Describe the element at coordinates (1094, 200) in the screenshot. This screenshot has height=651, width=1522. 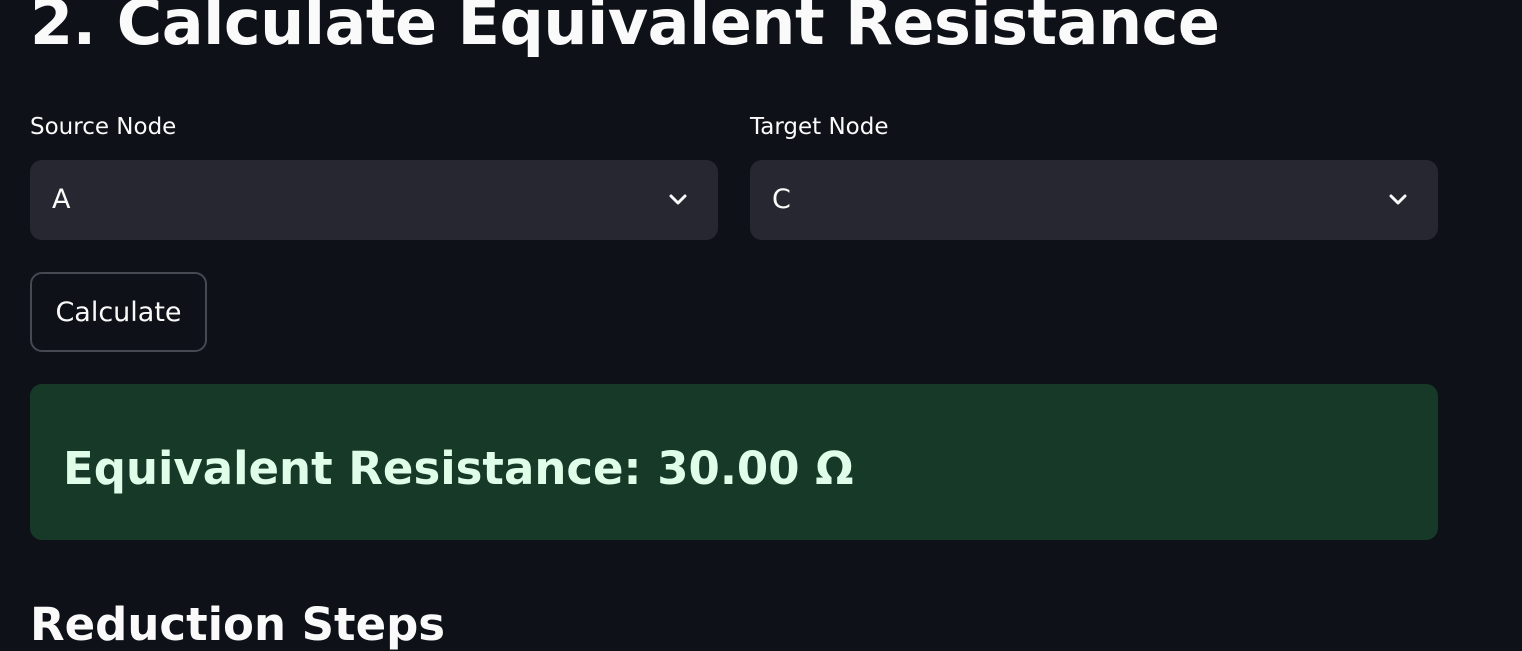
I see `target-node-select: C` at that location.